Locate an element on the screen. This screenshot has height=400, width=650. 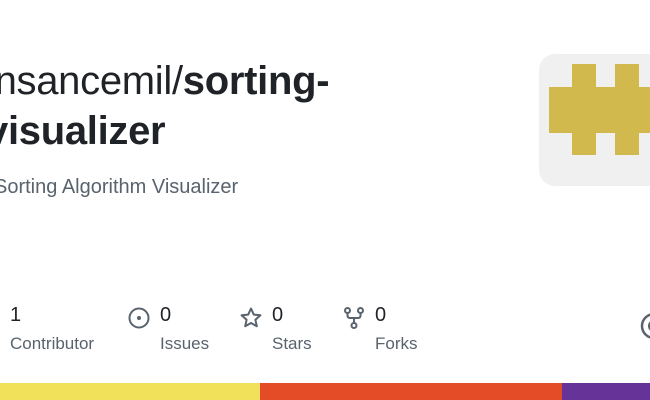
language-bar is located at coordinates (325, 391).